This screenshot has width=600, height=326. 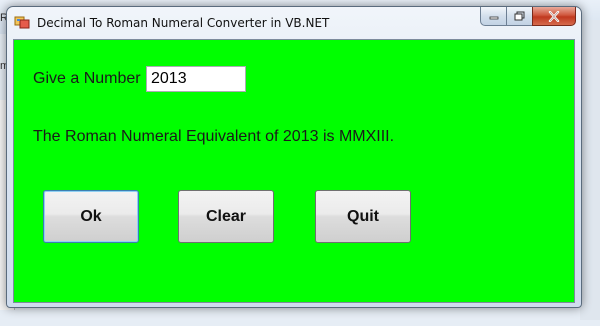 What do you see at coordinates (91, 216) in the screenshot?
I see `ok-button: Ok` at bounding box center [91, 216].